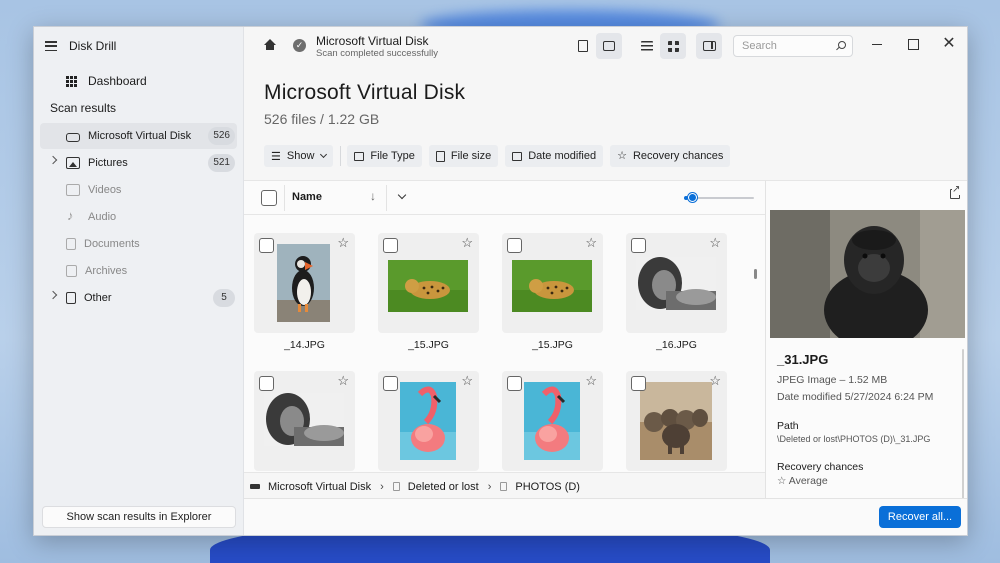 Image resolution: width=1000 pixels, height=563 pixels. Describe the element at coordinates (138, 190) in the screenshot. I see `sidebar-item-videos: Videos` at that location.